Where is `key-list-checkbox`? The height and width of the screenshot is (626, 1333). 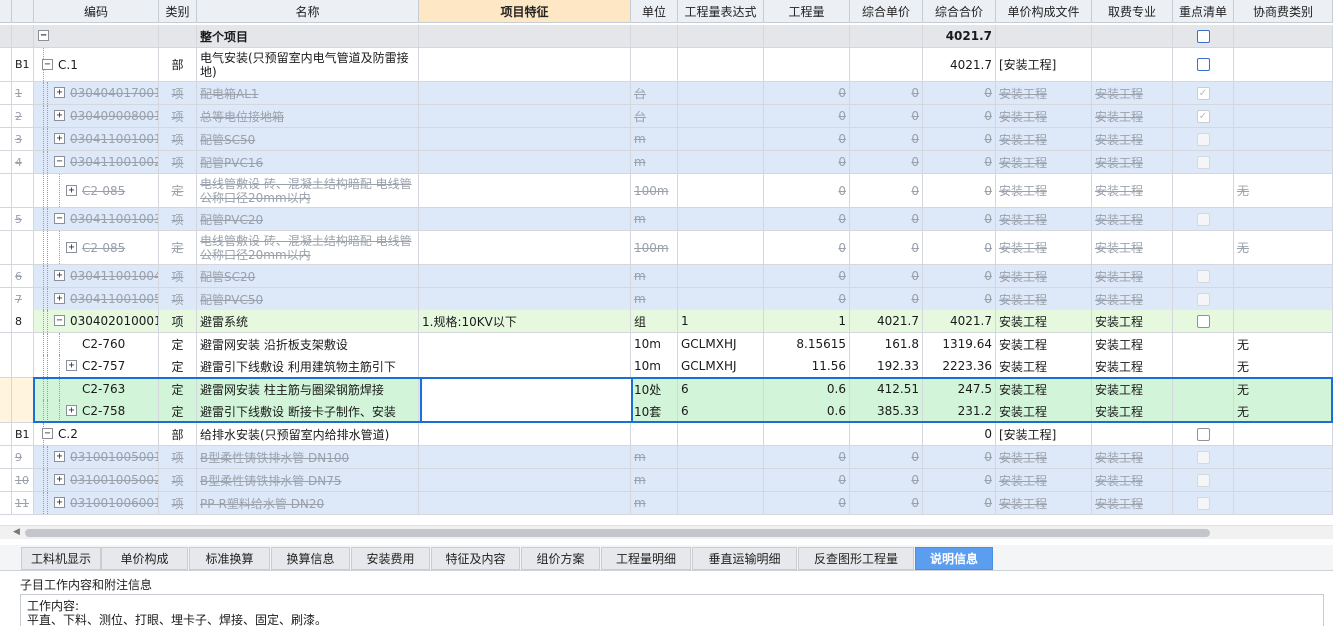
key-list-checkbox is located at coordinates (1203, 457).